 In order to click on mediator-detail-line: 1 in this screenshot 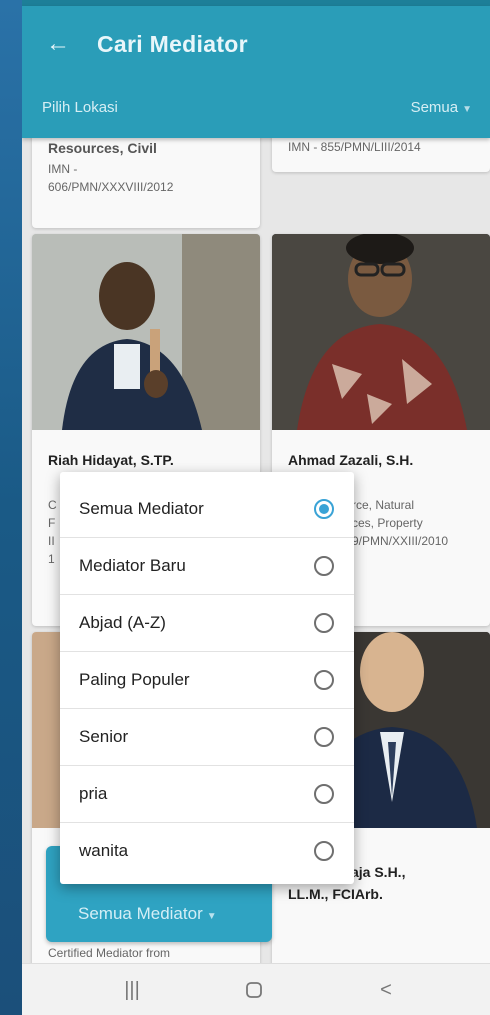, I will do `click(51, 559)`.